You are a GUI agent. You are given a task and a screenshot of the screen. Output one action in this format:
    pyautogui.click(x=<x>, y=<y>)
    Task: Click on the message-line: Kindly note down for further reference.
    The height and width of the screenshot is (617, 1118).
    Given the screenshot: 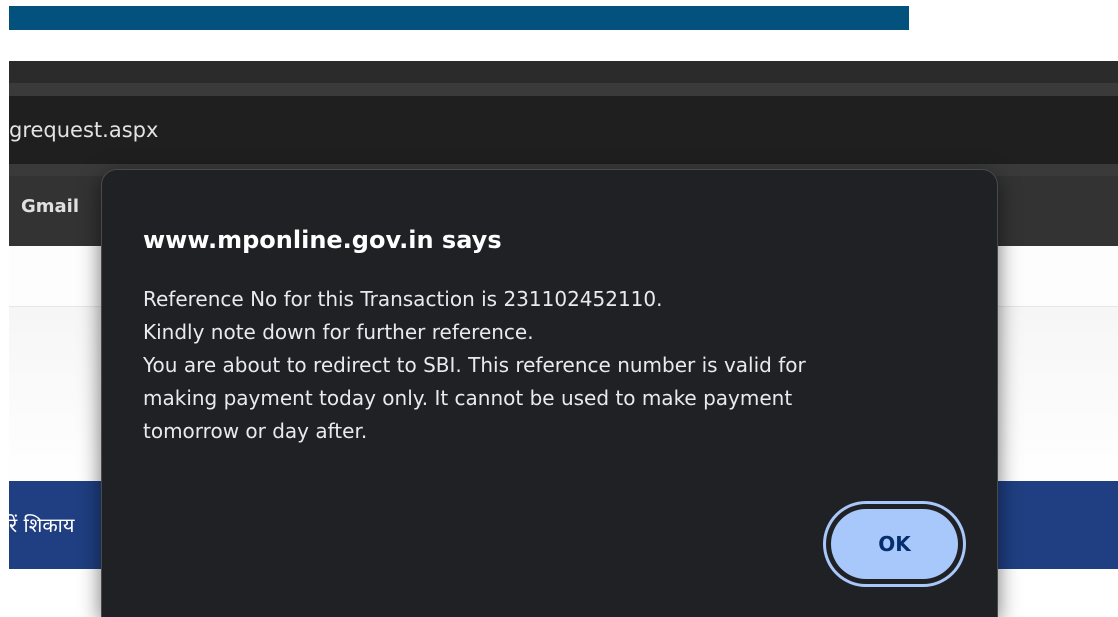 What is the action you would take?
    pyautogui.click(x=338, y=332)
    